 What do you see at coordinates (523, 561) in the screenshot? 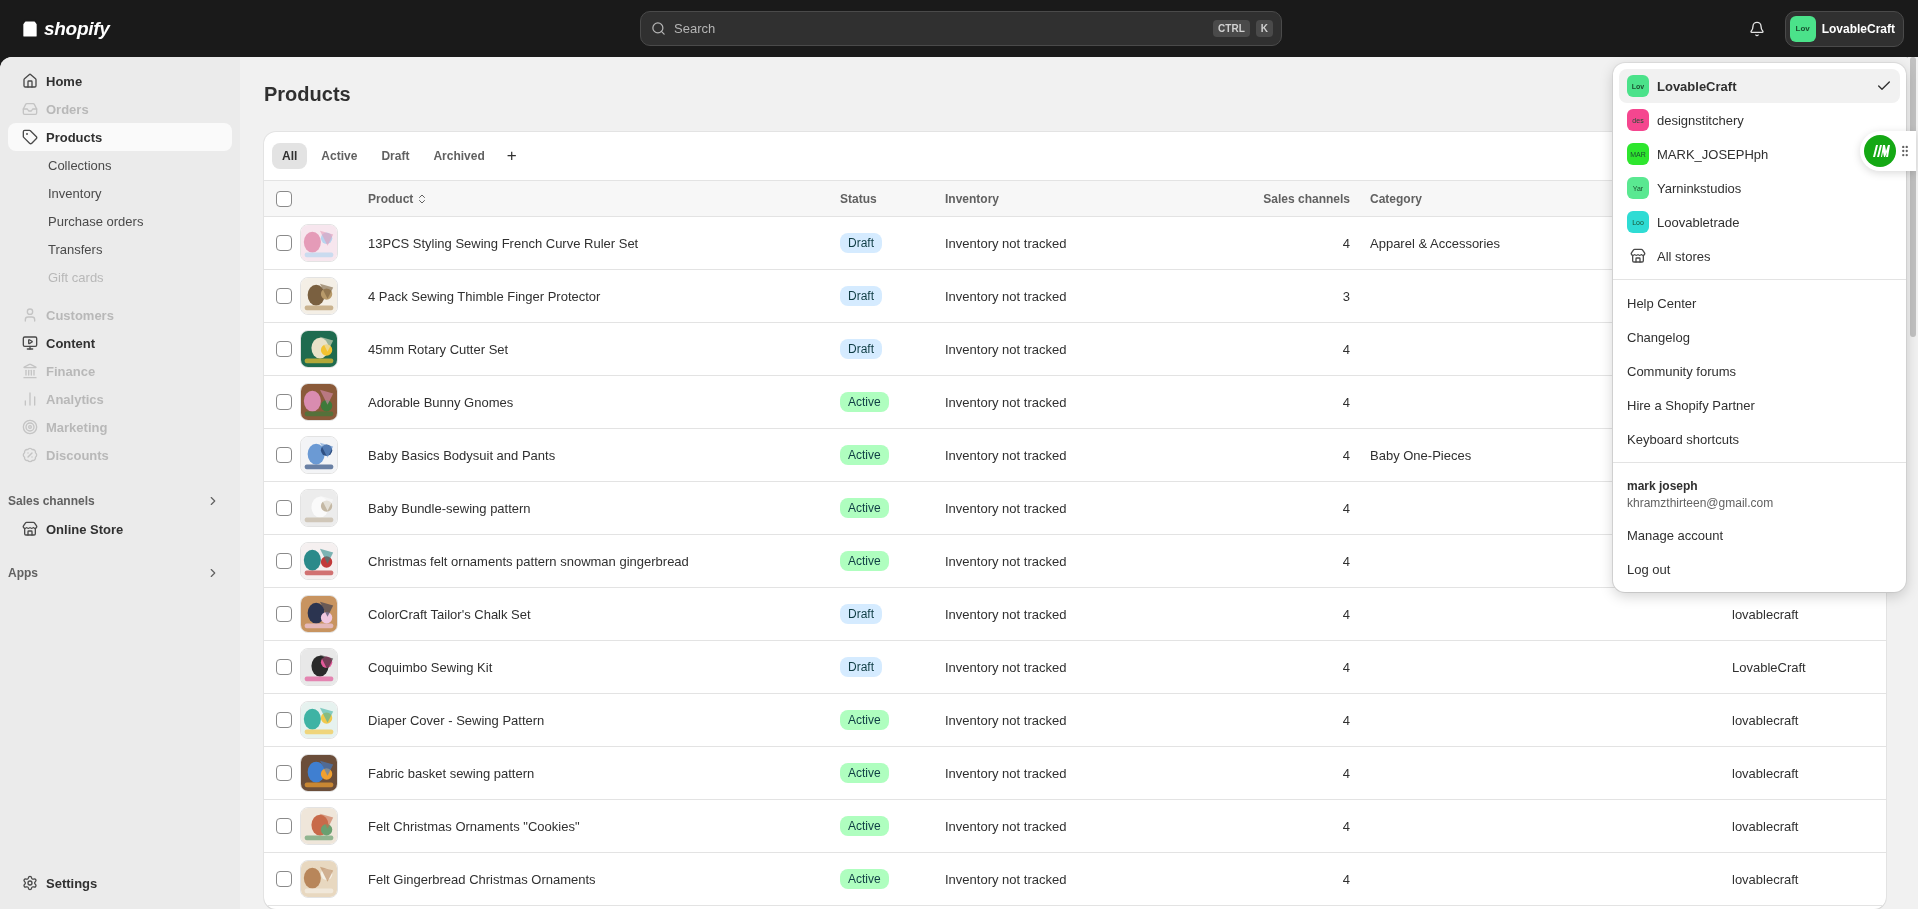
I see `product-name: Christmas felt ornaments pattern snowman gingerbread` at bounding box center [523, 561].